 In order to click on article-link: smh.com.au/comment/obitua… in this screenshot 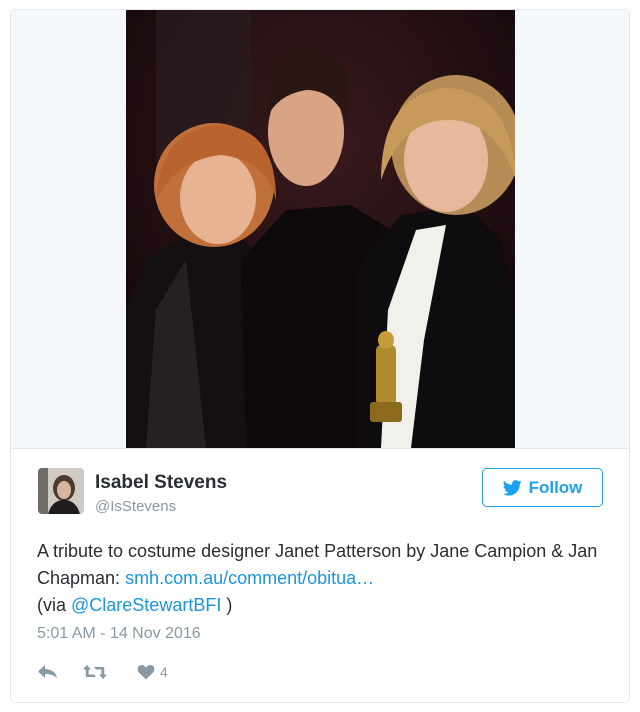, I will do `click(249, 578)`.